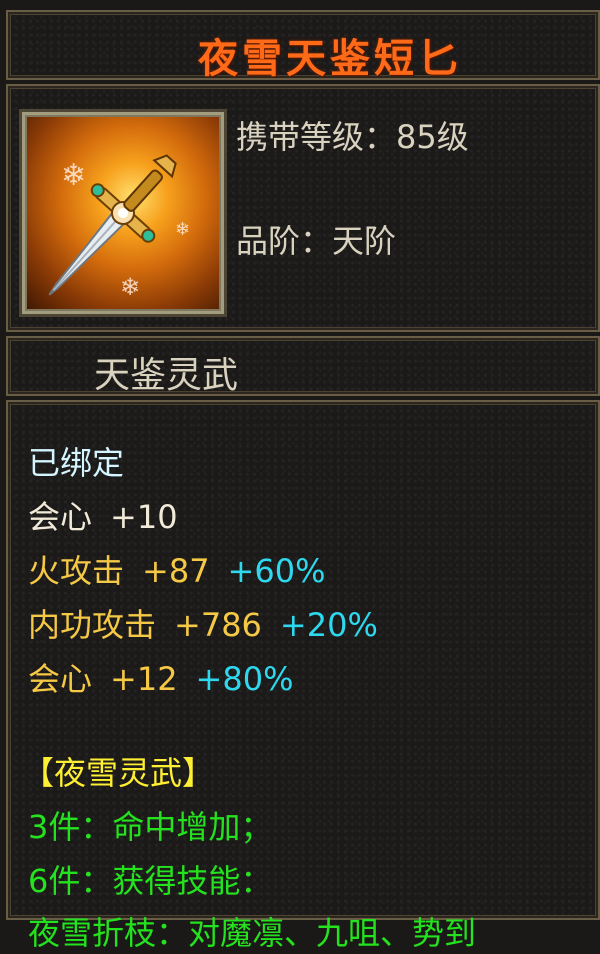 The image size is (600, 954). What do you see at coordinates (103, 515) in the screenshot?
I see `stat-row: 会心 +10` at bounding box center [103, 515].